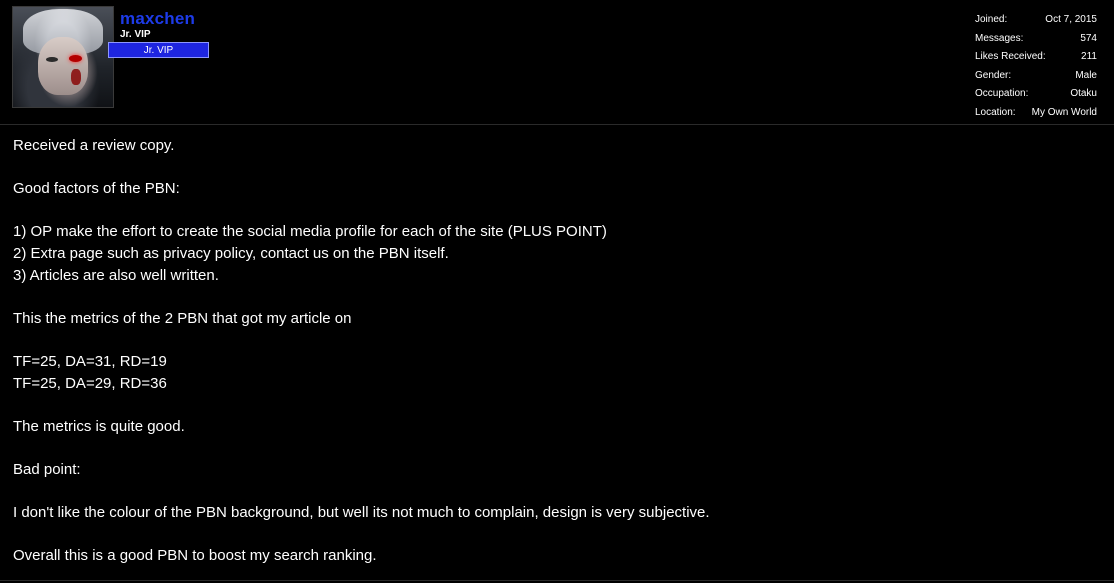  I want to click on stat-gender: Gender: Male, so click(1036, 76).